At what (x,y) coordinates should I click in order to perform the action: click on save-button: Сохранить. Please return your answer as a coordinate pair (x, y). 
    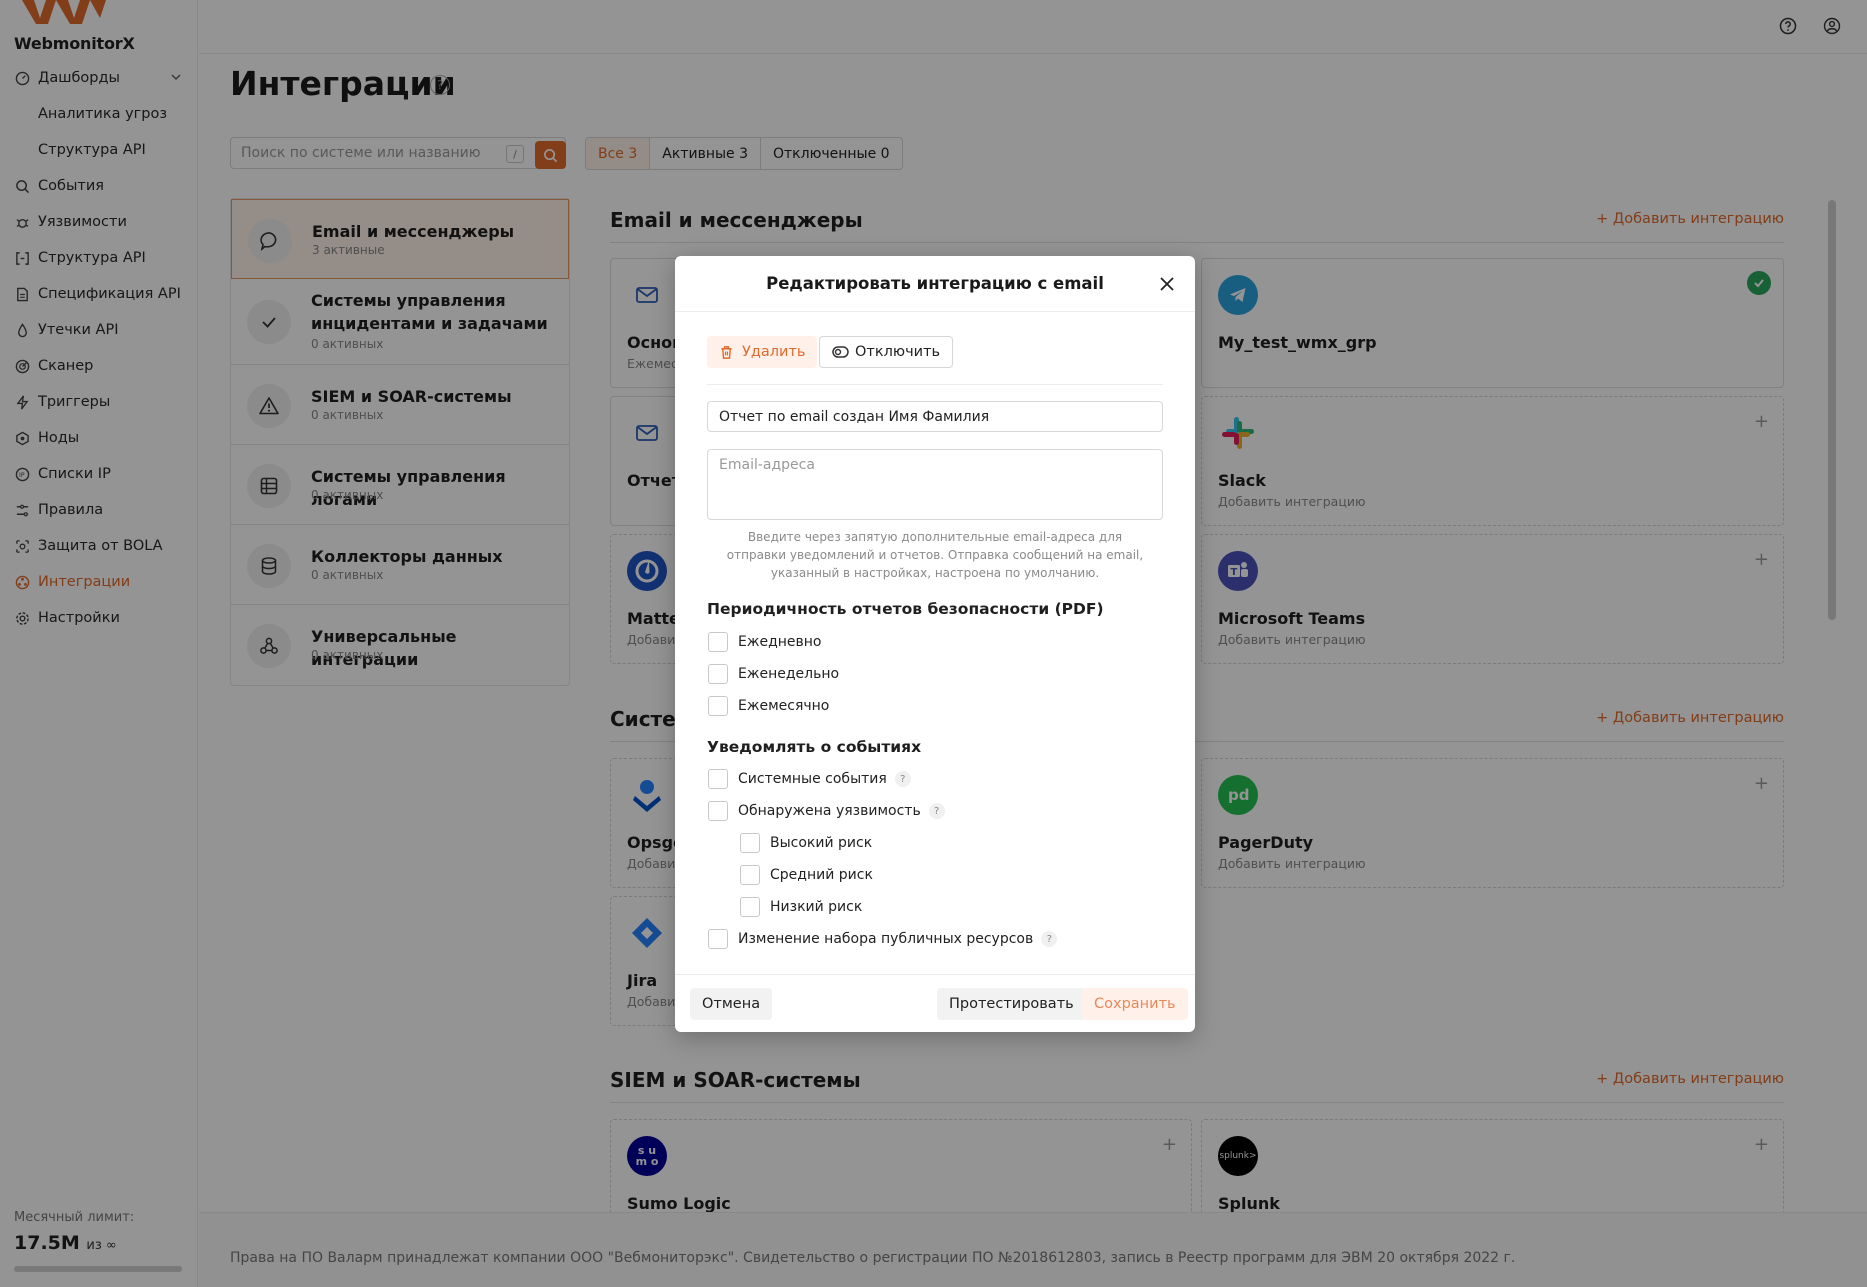
    Looking at the image, I should click on (1135, 1004).